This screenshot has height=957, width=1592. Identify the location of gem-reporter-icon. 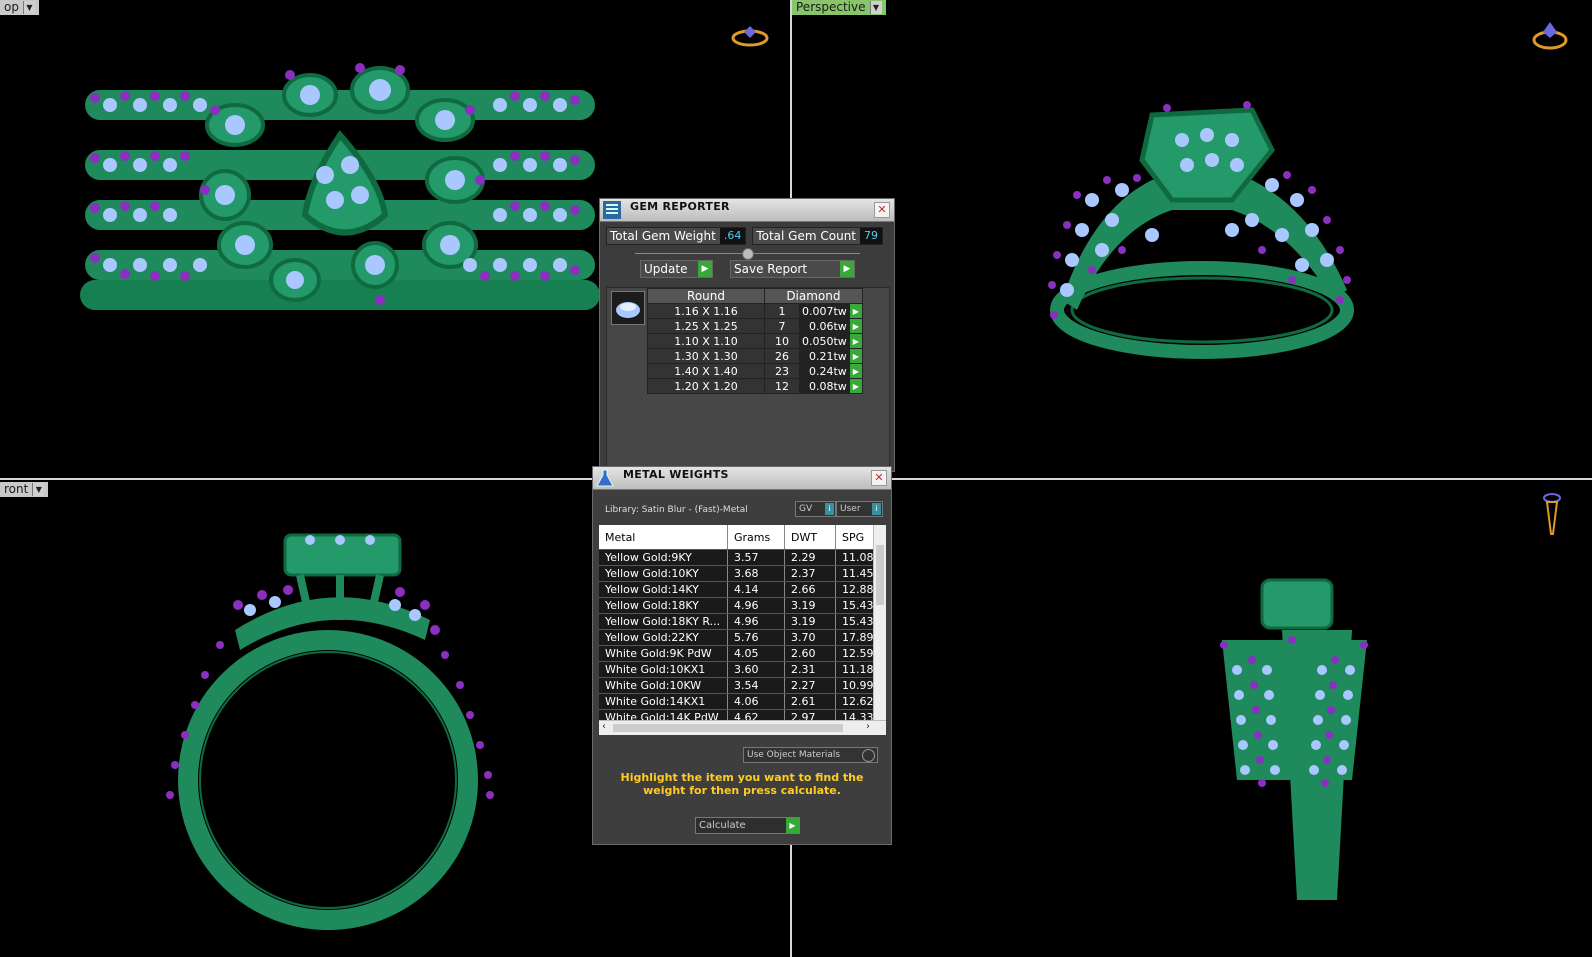
(612, 210).